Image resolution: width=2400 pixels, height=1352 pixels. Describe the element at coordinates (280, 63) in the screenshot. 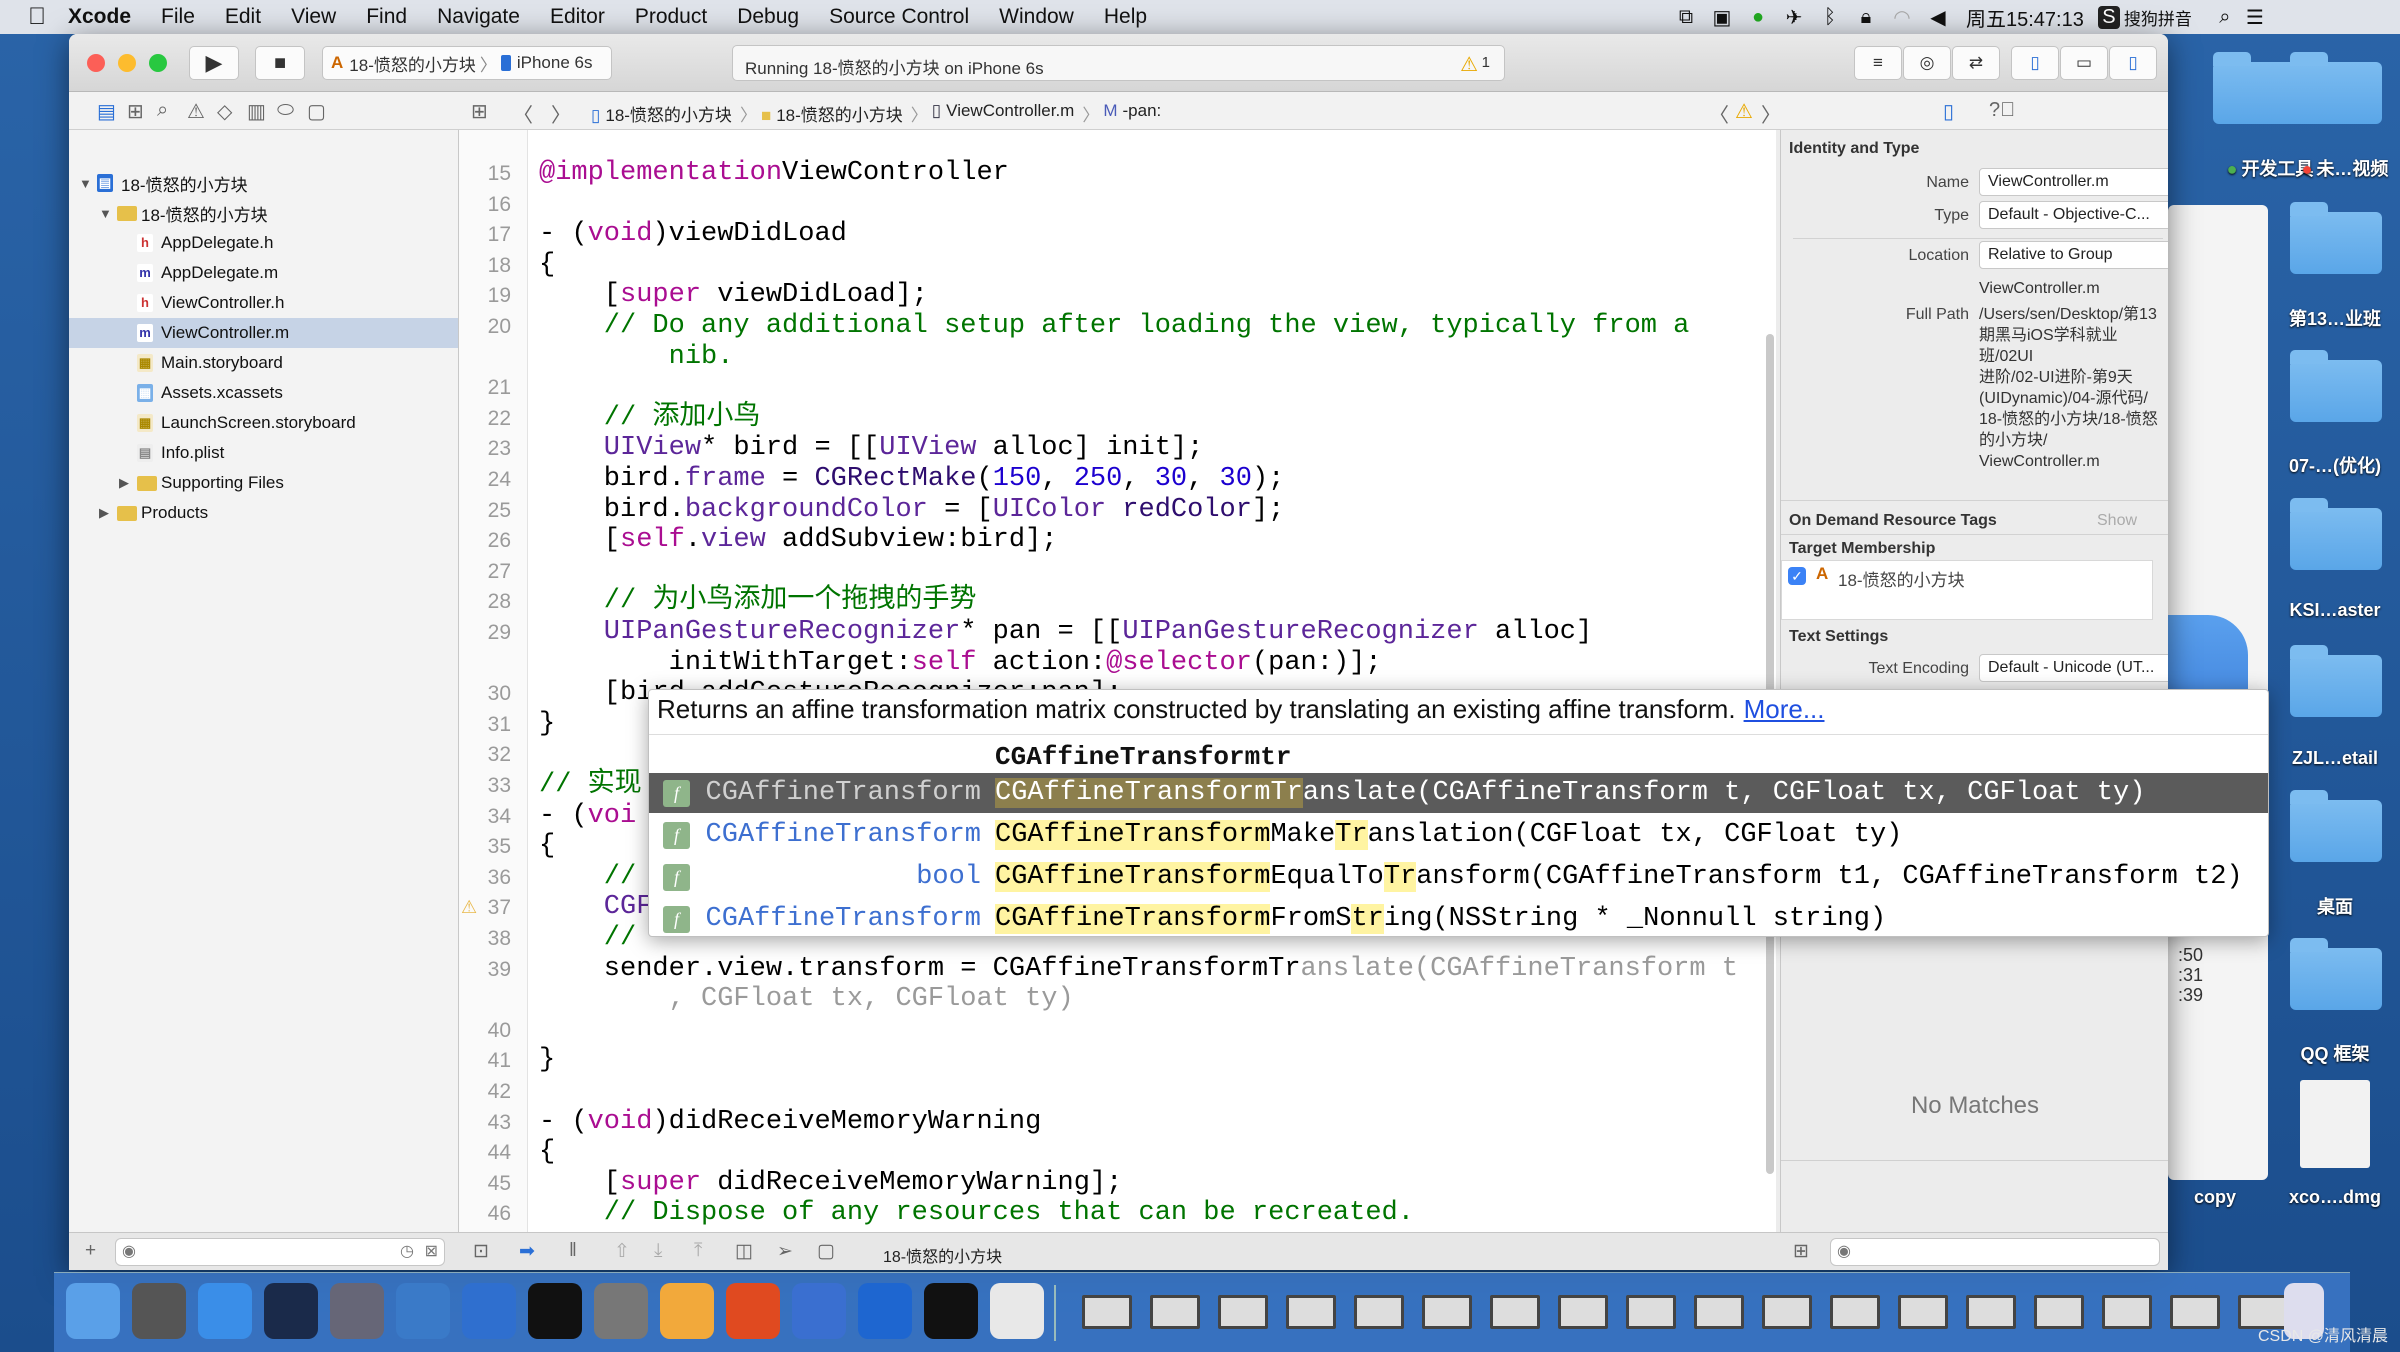

I see `stop-button: ■` at that location.